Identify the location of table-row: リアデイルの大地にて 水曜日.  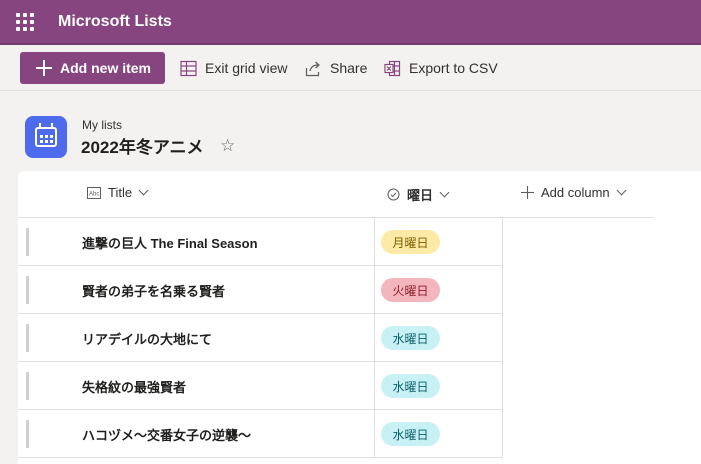
(260, 338).